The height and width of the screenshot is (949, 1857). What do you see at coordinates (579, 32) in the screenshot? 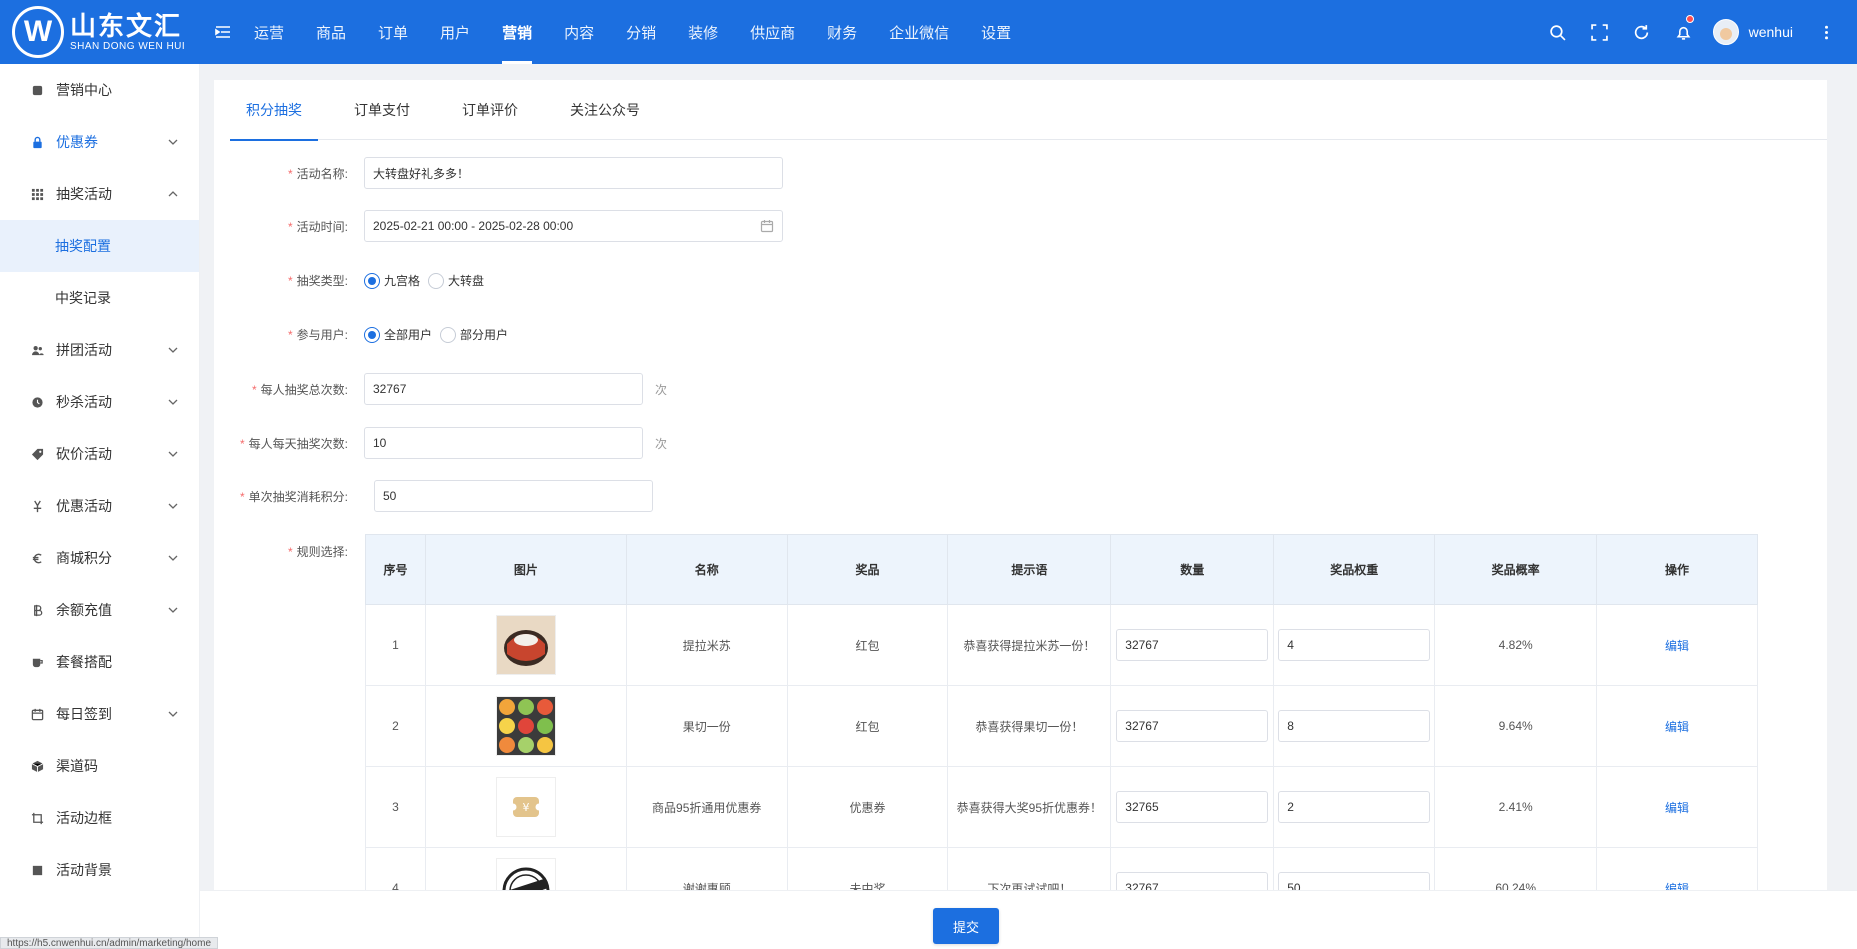
I see `nav-item-content: 内容` at bounding box center [579, 32].